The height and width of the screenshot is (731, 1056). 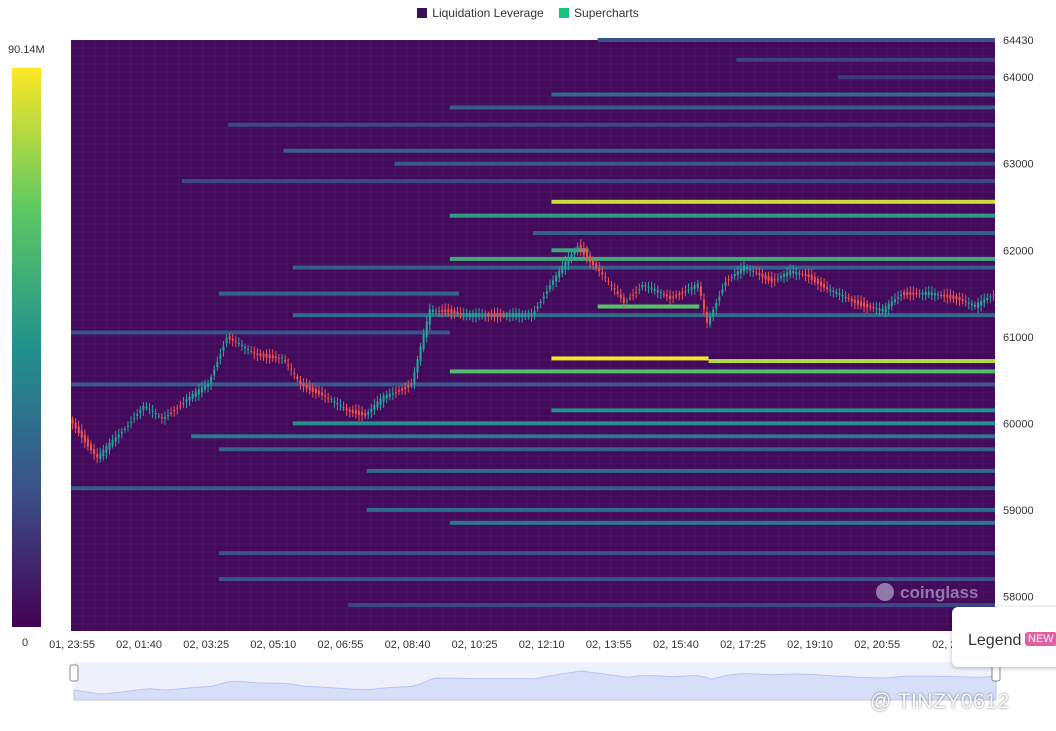 I want to click on navigator-handle-right, so click(x=996, y=673).